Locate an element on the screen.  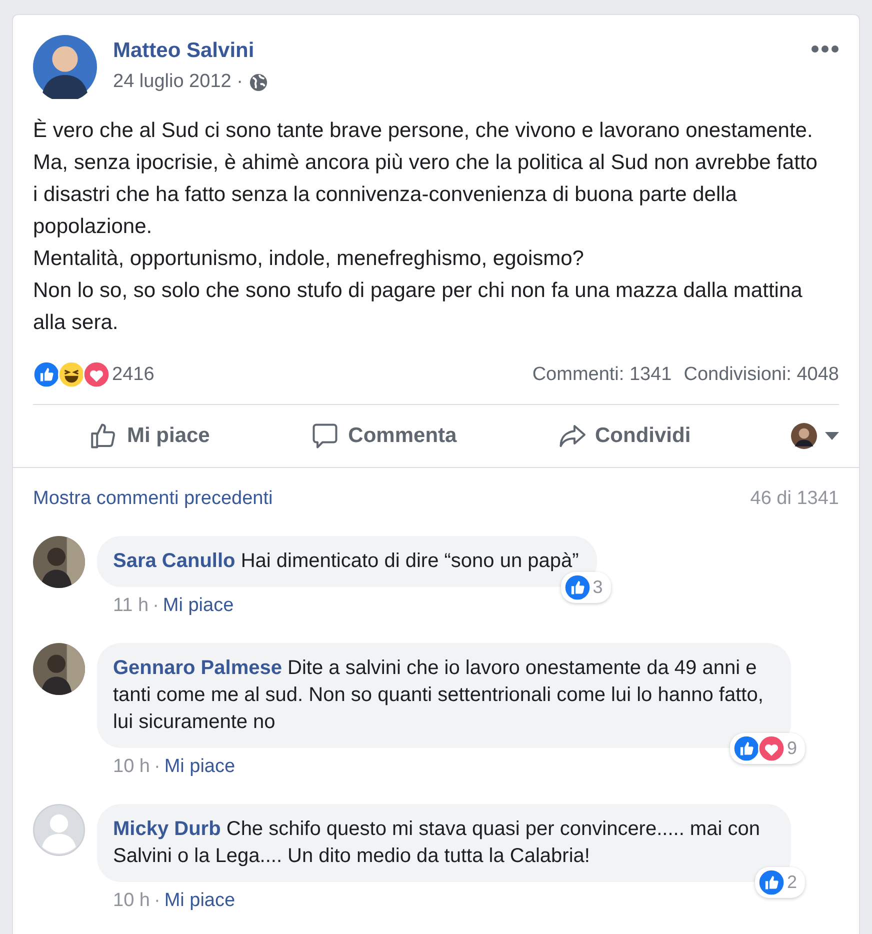
comments-shown-count: 46 di 1341 is located at coordinates (794, 499).